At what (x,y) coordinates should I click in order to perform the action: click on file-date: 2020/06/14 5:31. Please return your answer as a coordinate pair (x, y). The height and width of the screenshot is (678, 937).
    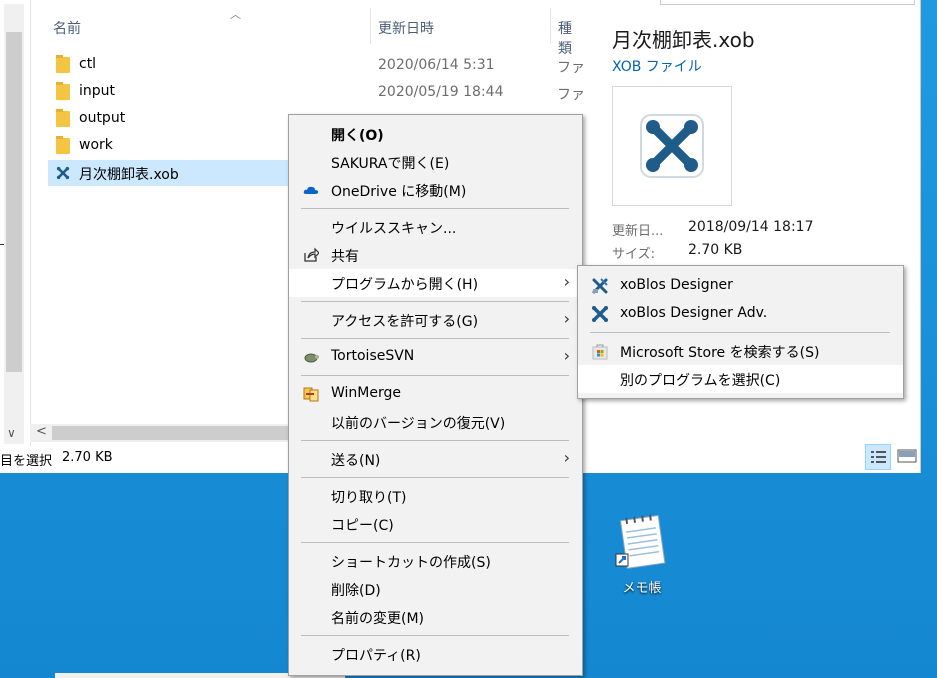
    Looking at the image, I should click on (436, 65).